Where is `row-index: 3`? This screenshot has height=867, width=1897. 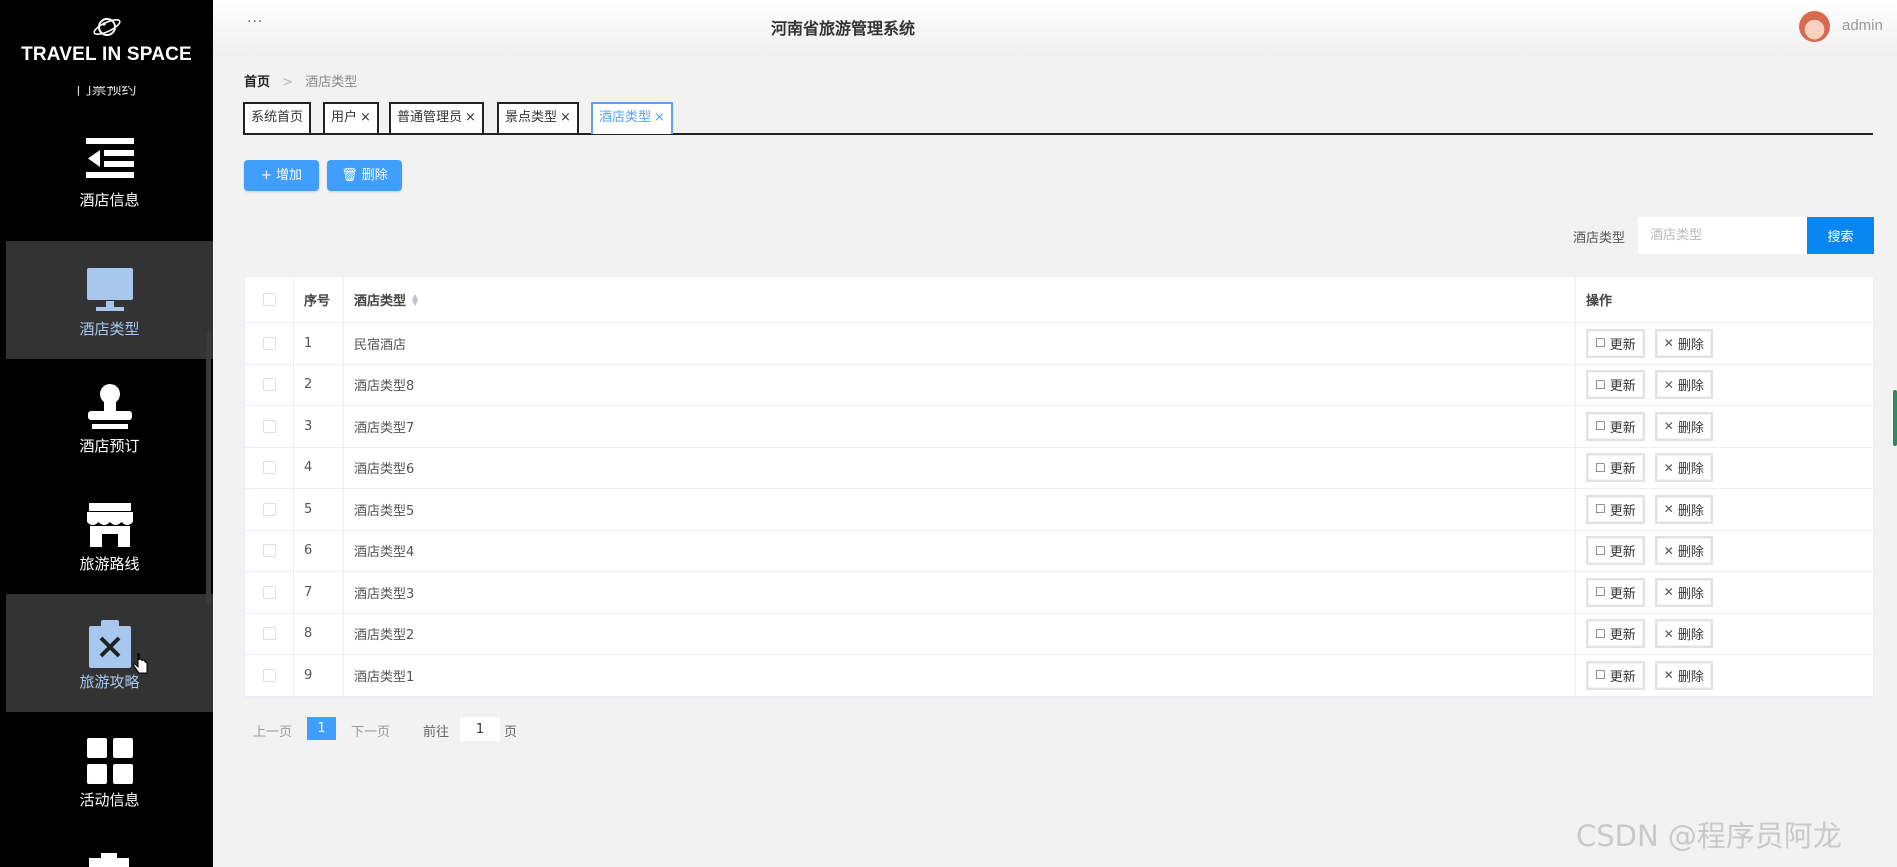 row-index: 3 is located at coordinates (319, 426).